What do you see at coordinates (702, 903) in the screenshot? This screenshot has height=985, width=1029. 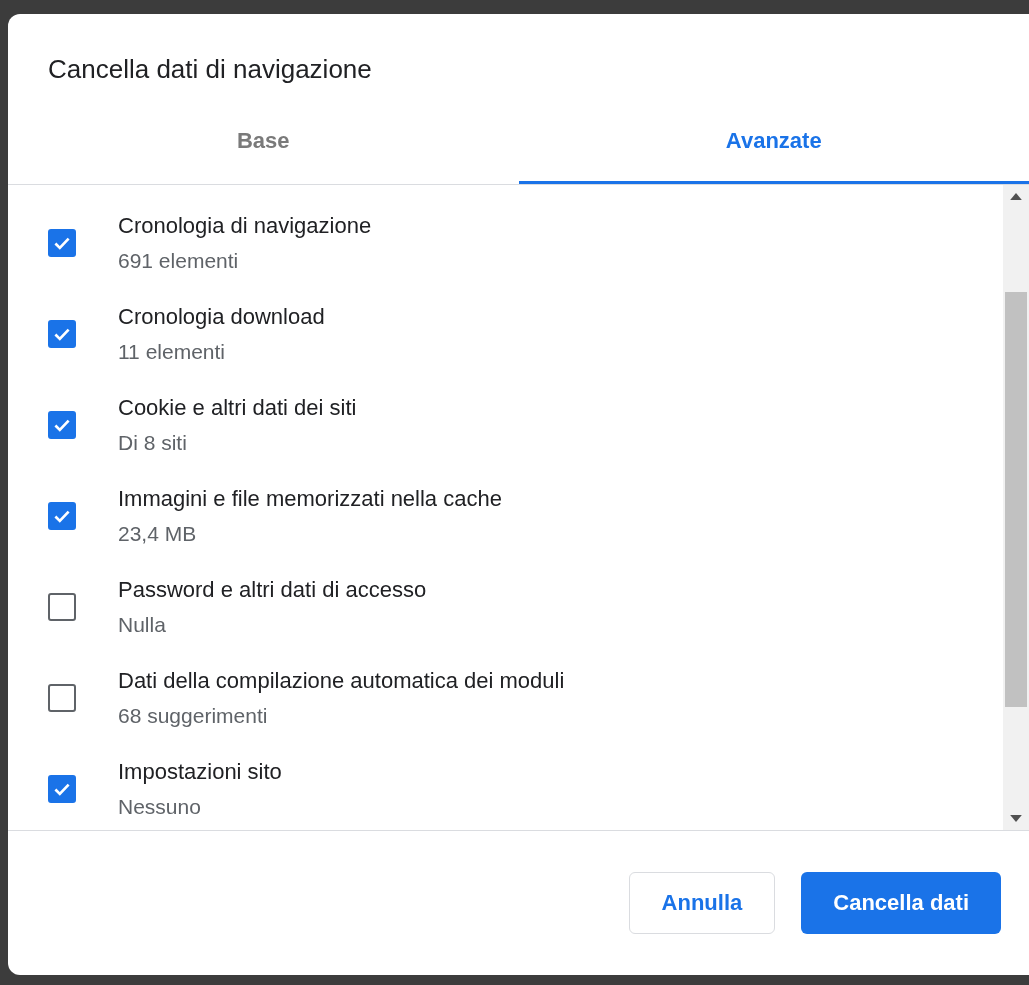 I see `cancel-button: Annulla` at bounding box center [702, 903].